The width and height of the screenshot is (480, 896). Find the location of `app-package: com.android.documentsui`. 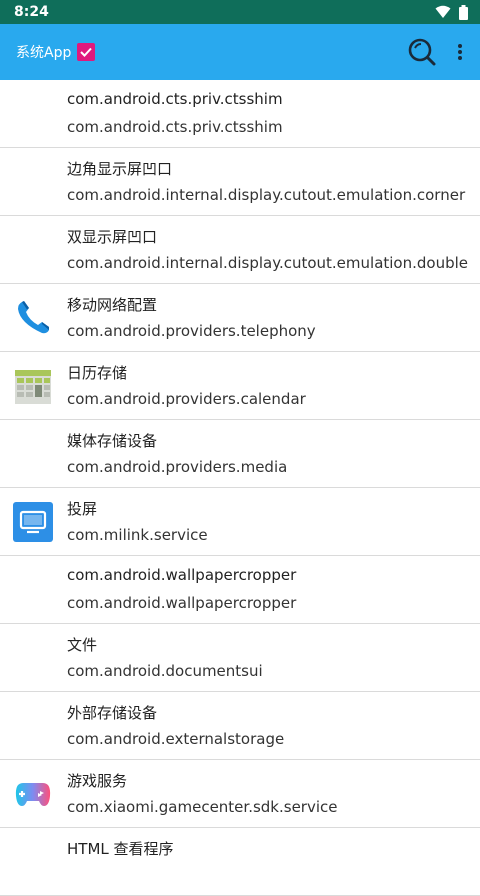

app-package: com.android.documentsui is located at coordinates (165, 671).